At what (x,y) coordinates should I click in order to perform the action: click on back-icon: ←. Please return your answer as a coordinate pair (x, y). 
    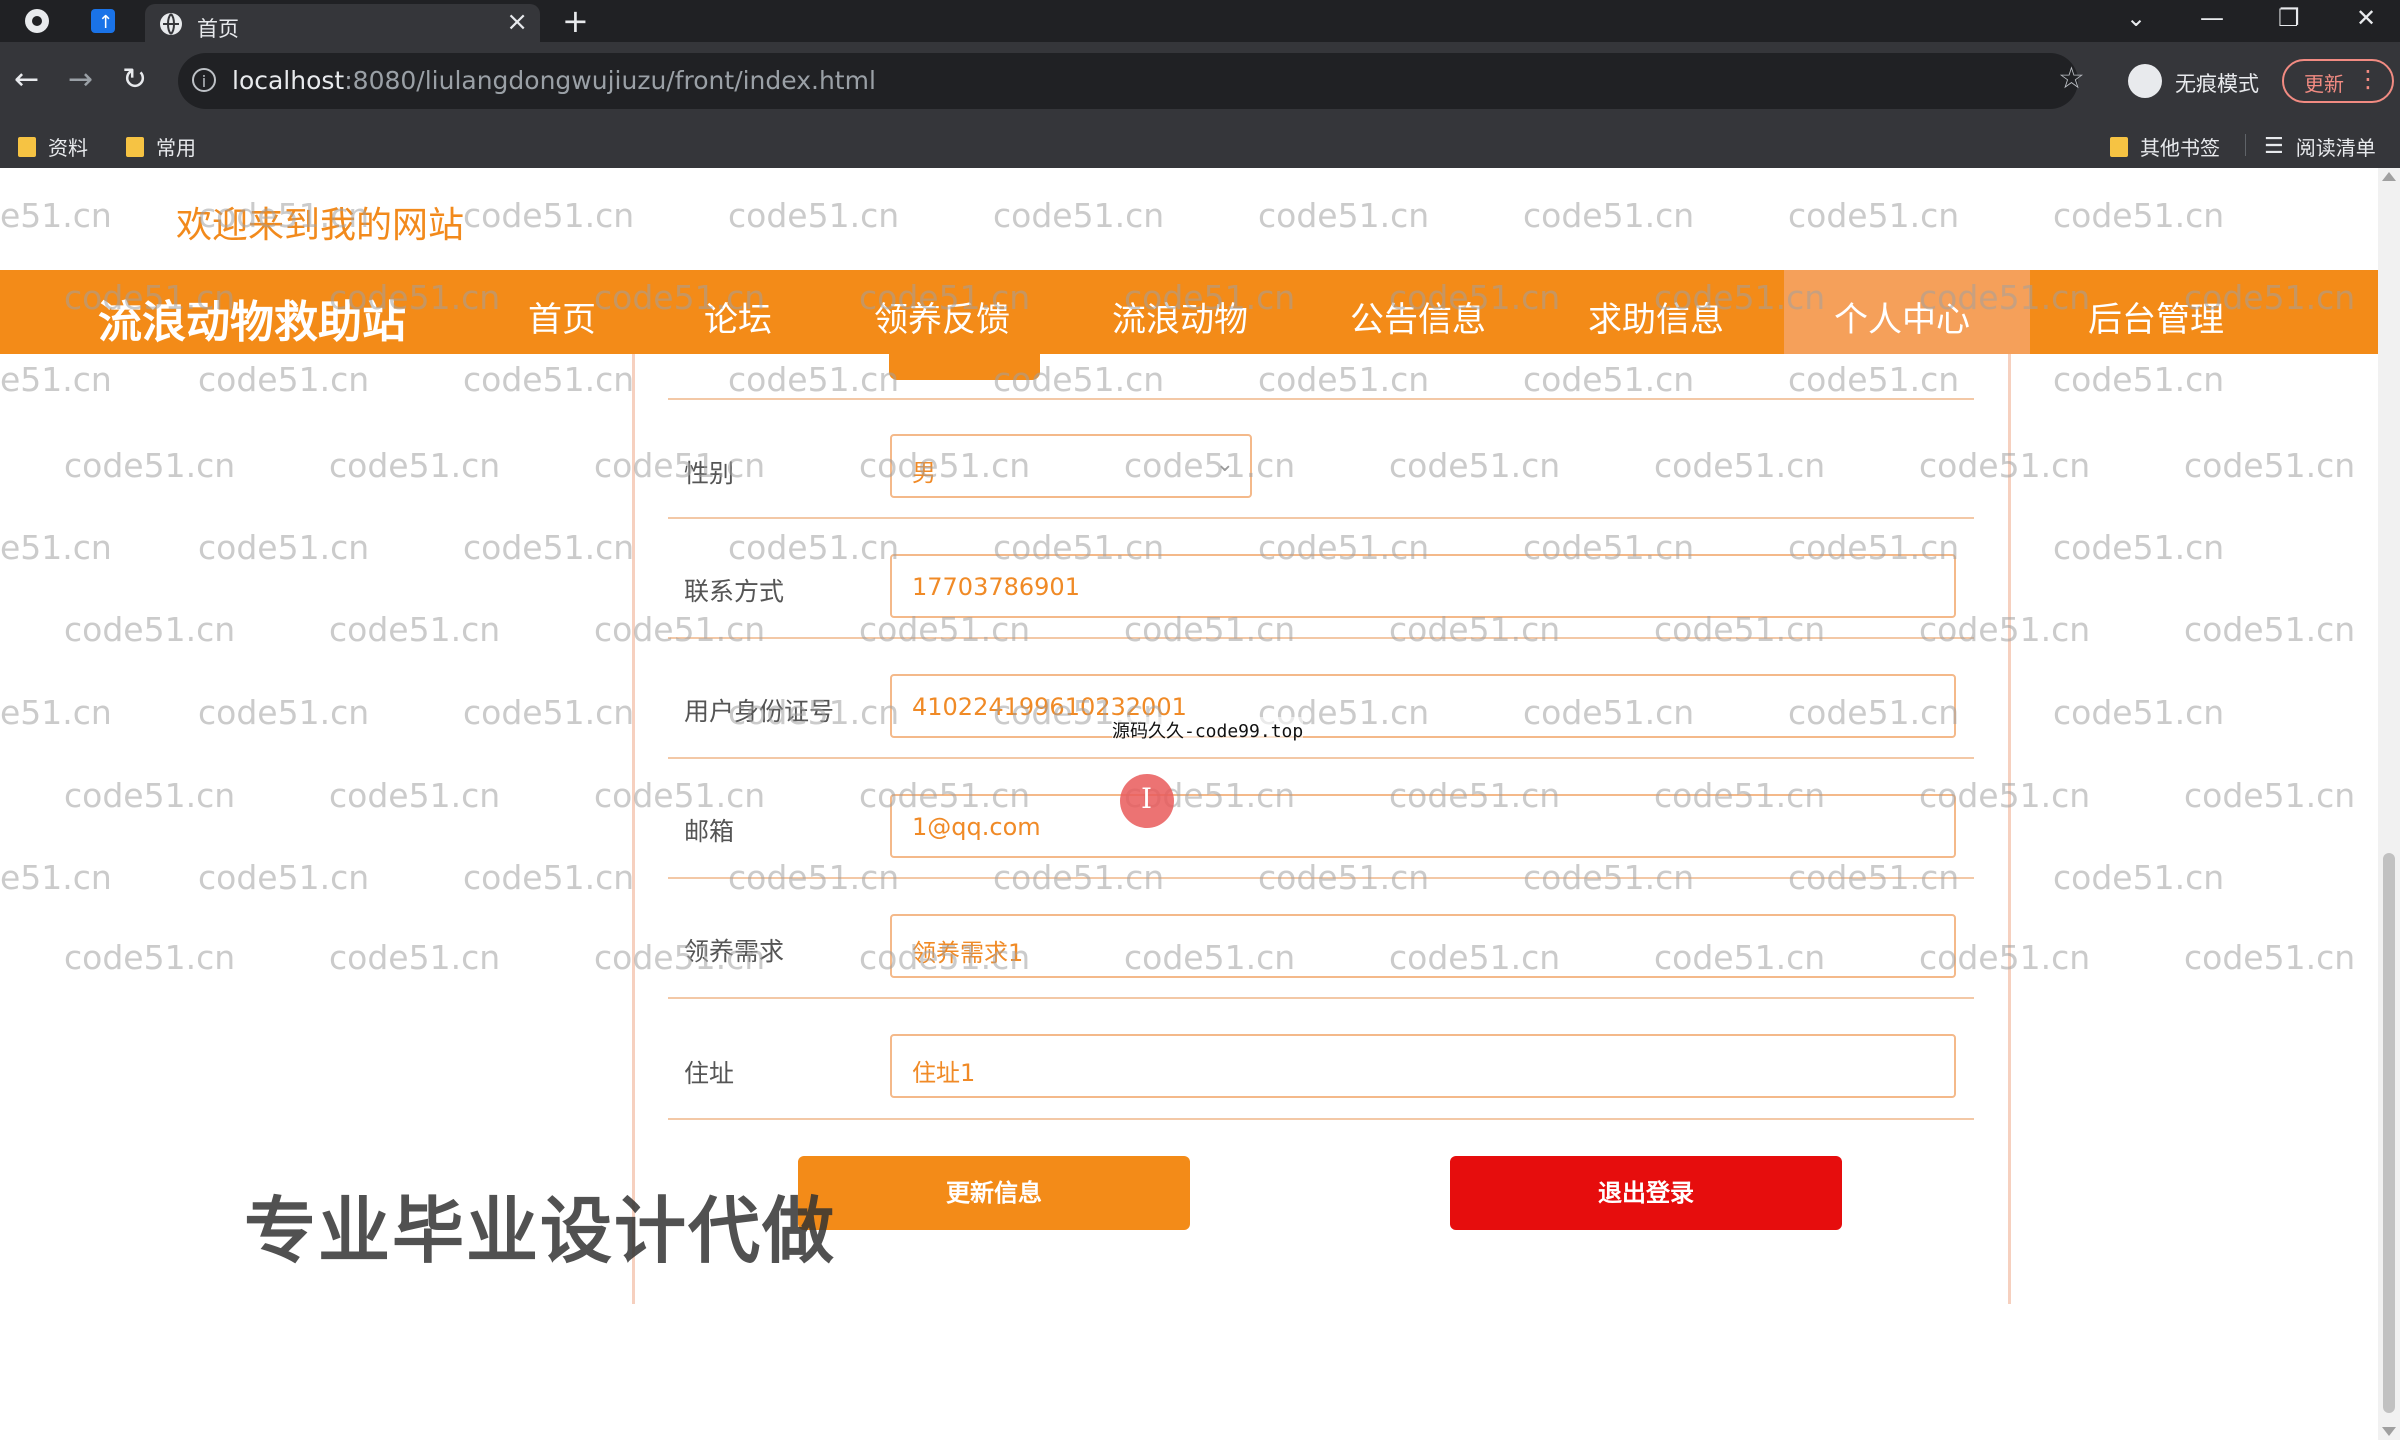
    Looking at the image, I should click on (26, 80).